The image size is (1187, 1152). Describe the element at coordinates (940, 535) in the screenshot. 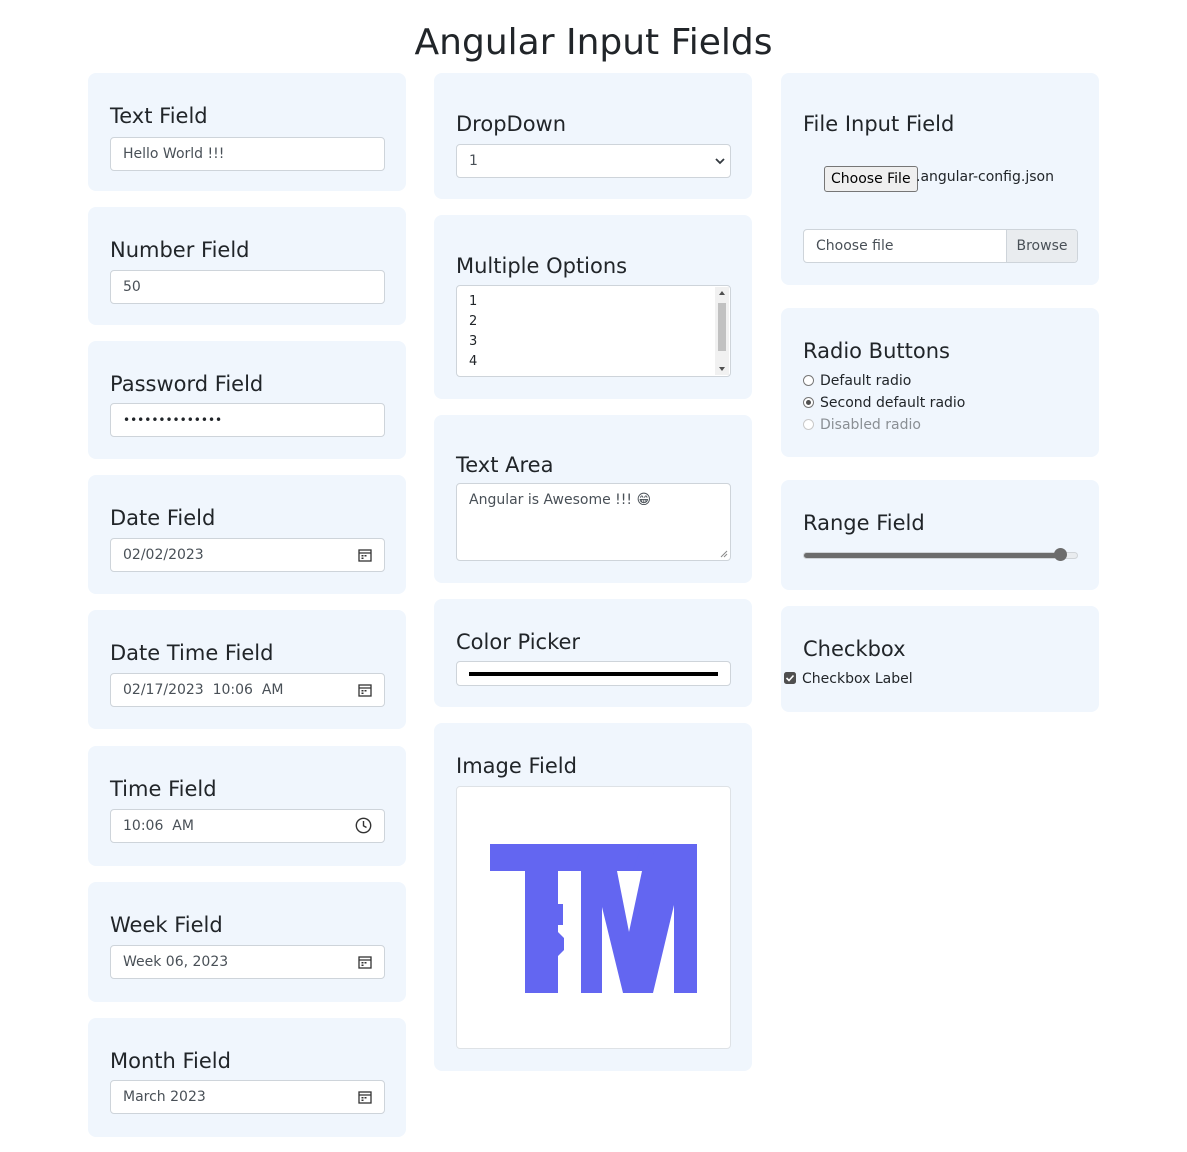

I see `range-field-card: Range Field` at that location.